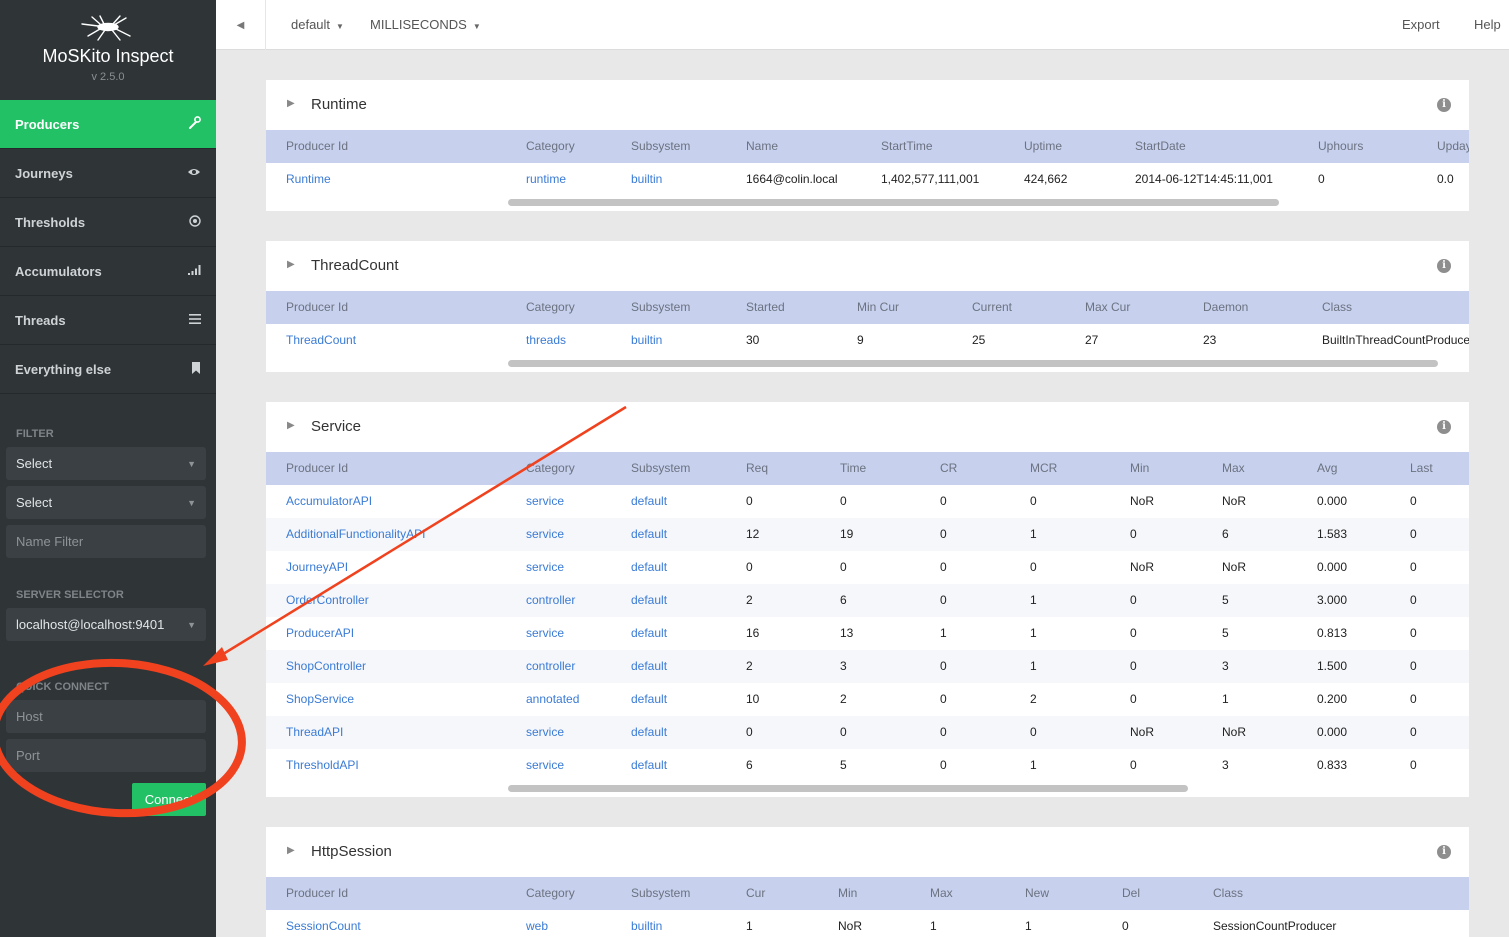 The image size is (1509, 937). Describe the element at coordinates (762, 146) in the screenshot. I see `column-header: Name` at that location.